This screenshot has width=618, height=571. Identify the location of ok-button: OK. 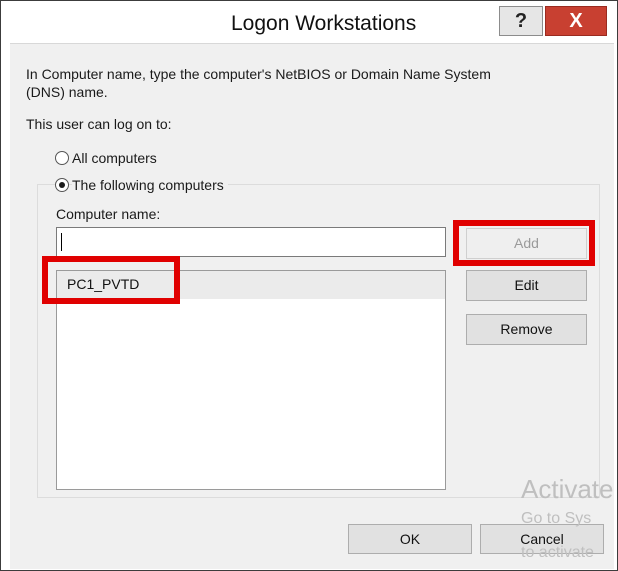
(410, 539).